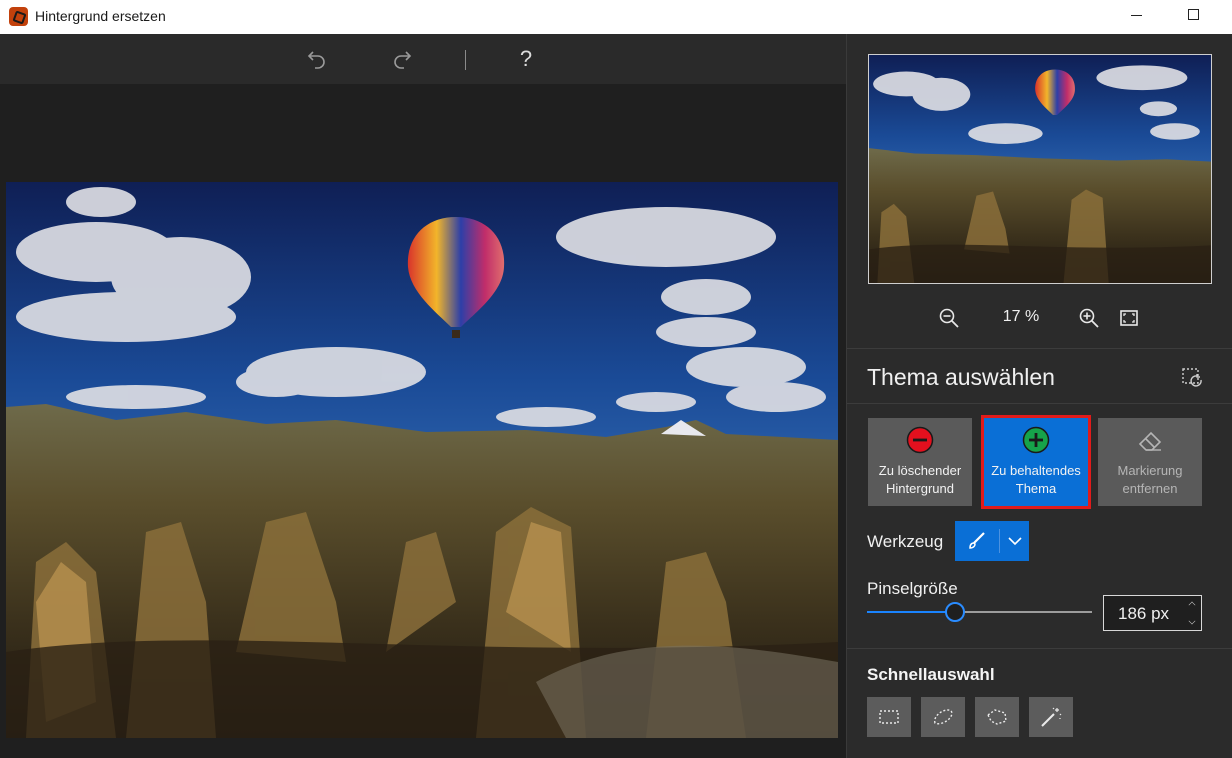  Describe the element at coordinates (979, 612) in the screenshot. I see `brush-size-slider` at that location.